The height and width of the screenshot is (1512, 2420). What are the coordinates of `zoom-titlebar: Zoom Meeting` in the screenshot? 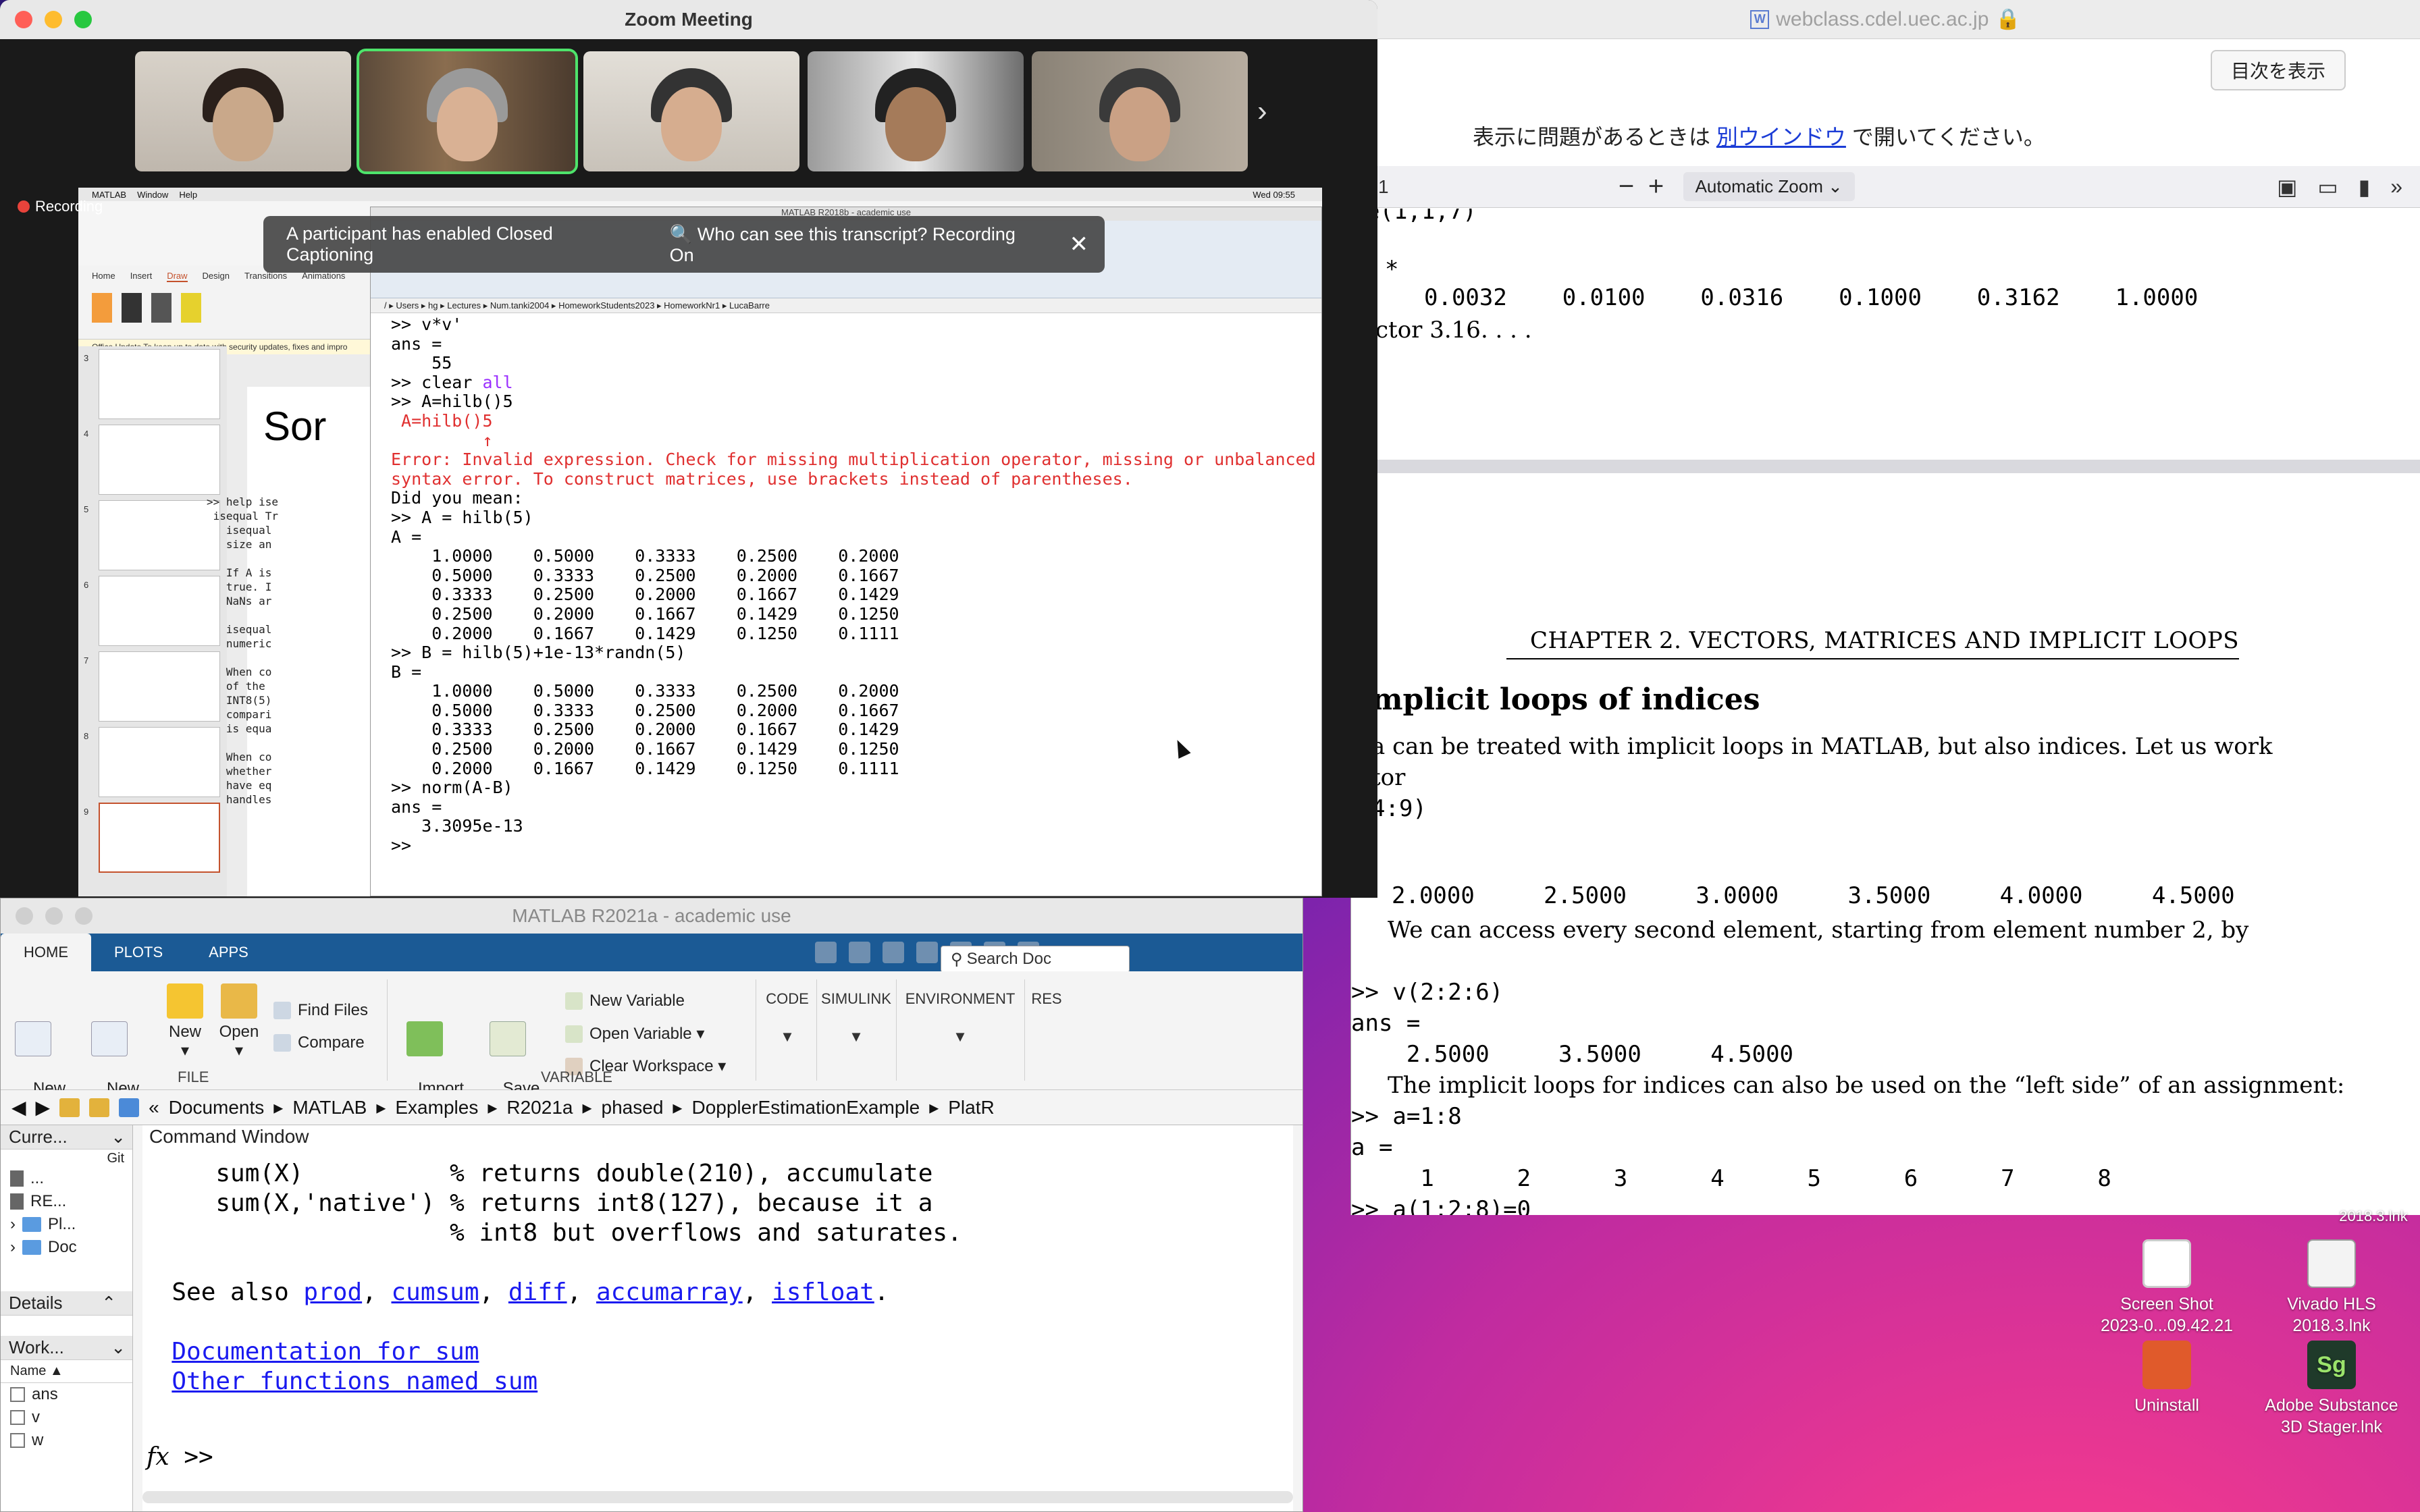 It's located at (688, 19).